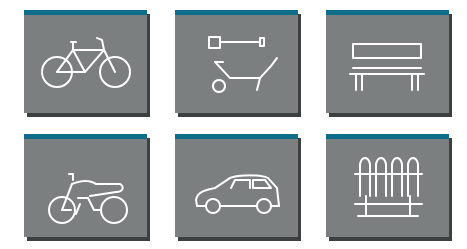  I want to click on tile-motorcycle, so click(85, 185).